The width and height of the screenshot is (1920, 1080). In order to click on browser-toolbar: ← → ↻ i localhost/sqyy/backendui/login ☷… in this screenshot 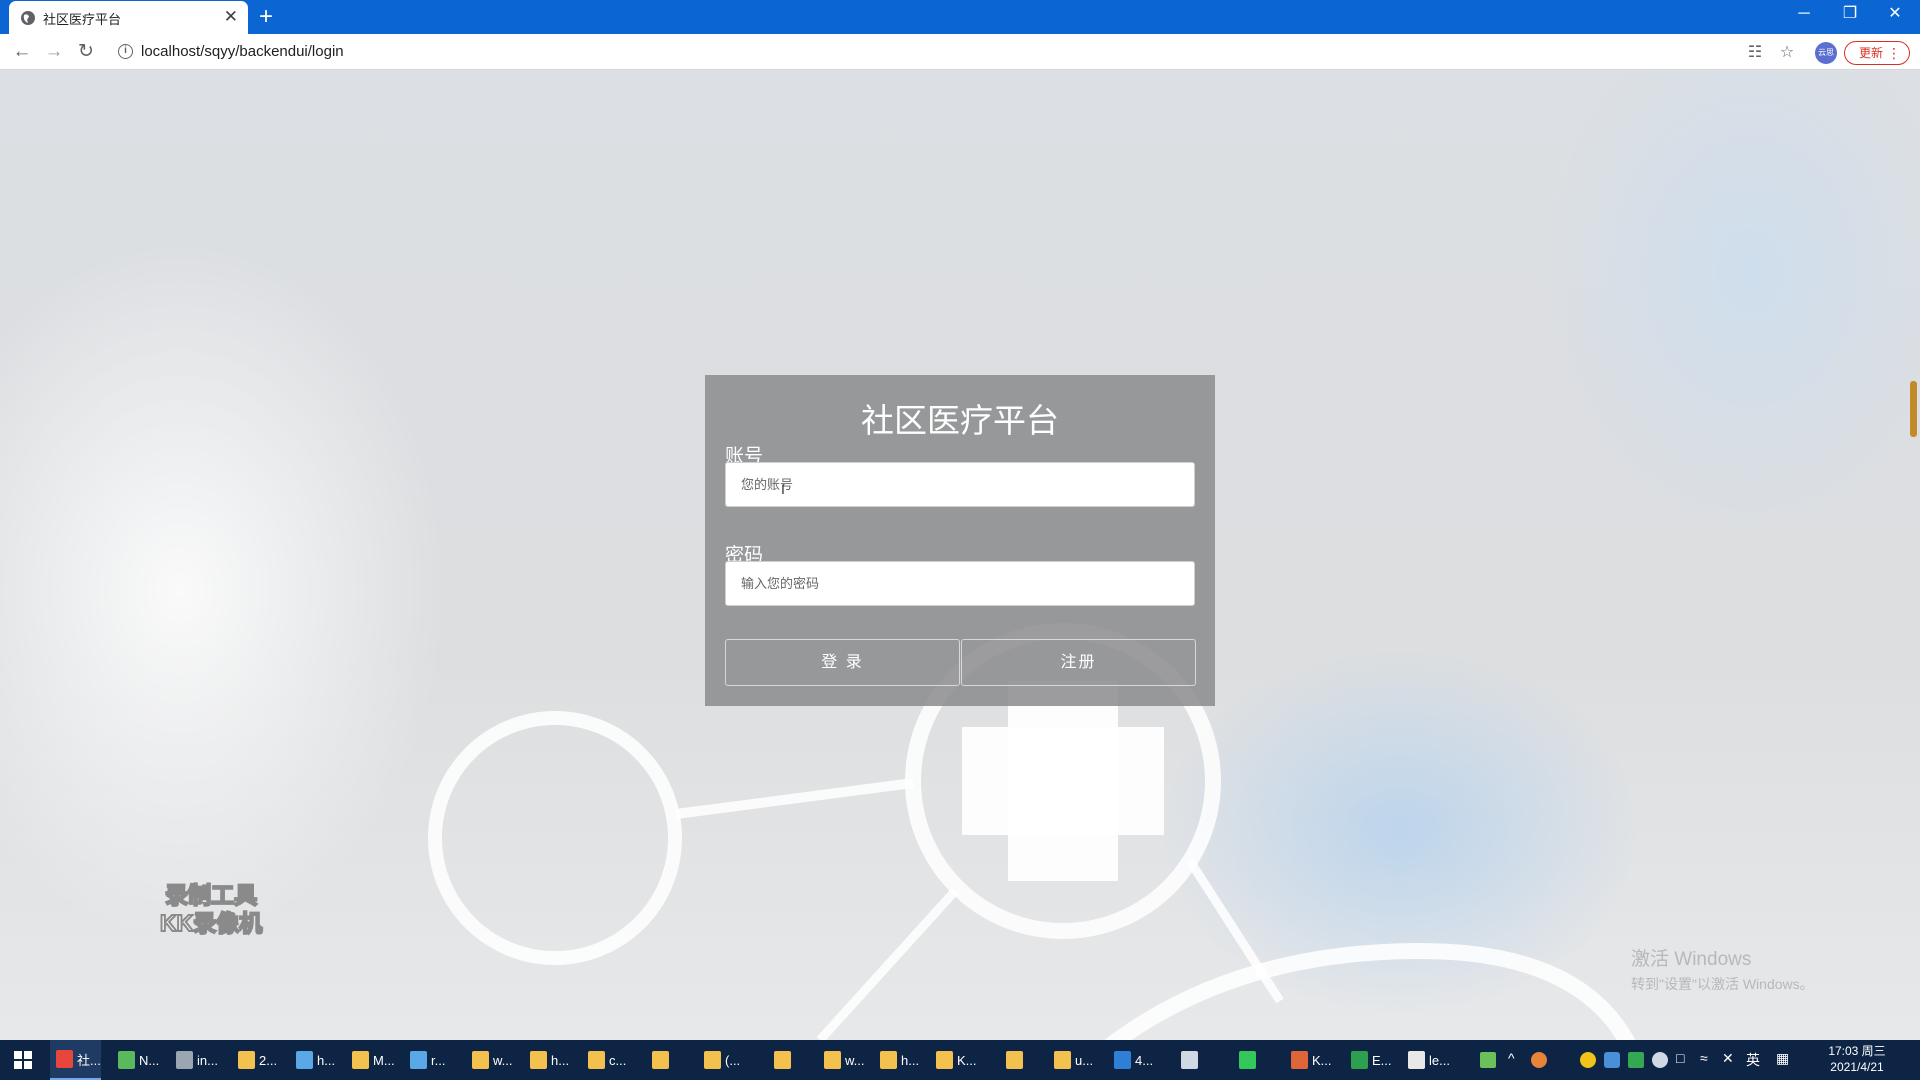, I will do `click(960, 52)`.